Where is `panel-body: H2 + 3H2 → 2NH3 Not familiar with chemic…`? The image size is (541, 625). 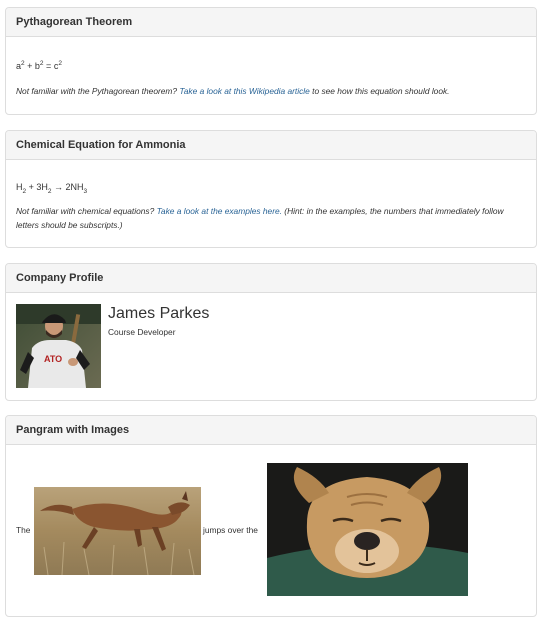 panel-body: H2 + 3H2 → 2NH3 Not familiar with chemic… is located at coordinates (271, 203).